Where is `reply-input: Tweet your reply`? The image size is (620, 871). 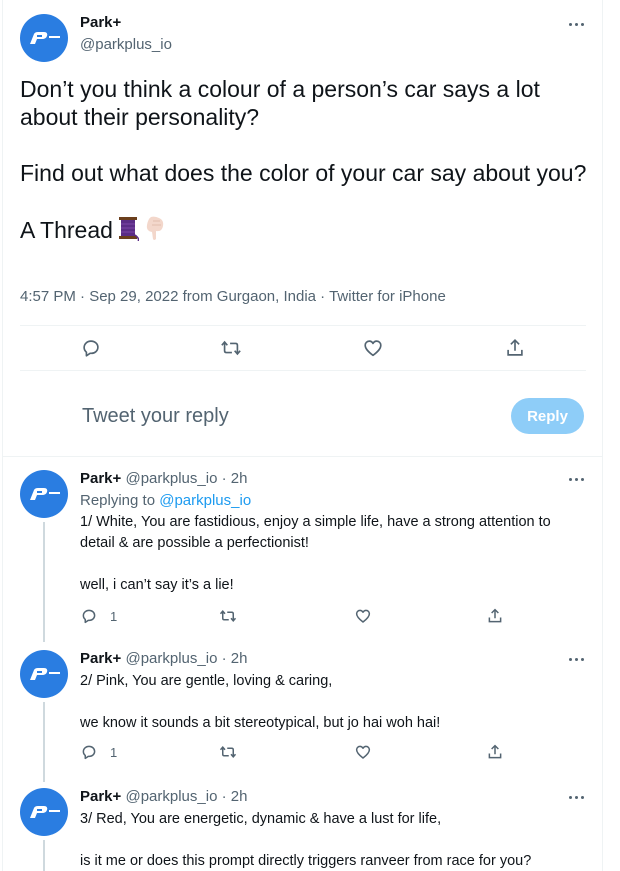 reply-input: Tweet your reply is located at coordinates (155, 416).